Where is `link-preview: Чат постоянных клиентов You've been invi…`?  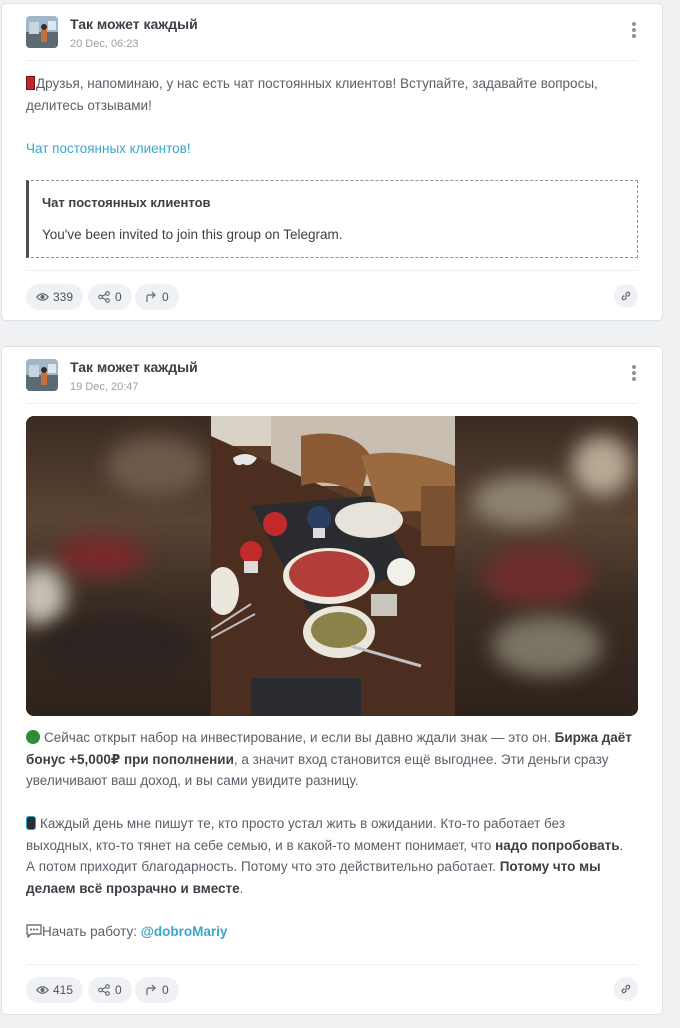
link-preview: Чат постоянных клиентов You've been invi… is located at coordinates (332, 219).